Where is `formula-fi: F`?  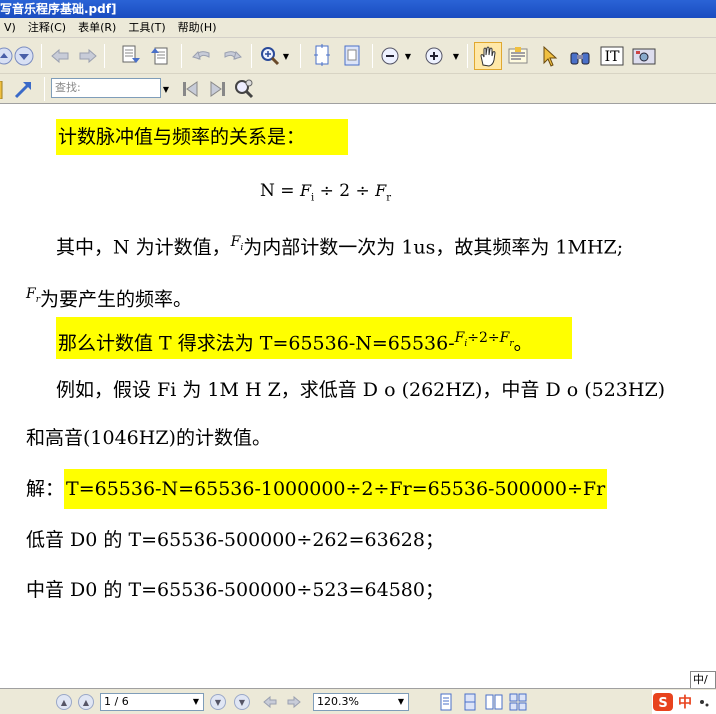
formula-fi: F is located at coordinates (305, 190).